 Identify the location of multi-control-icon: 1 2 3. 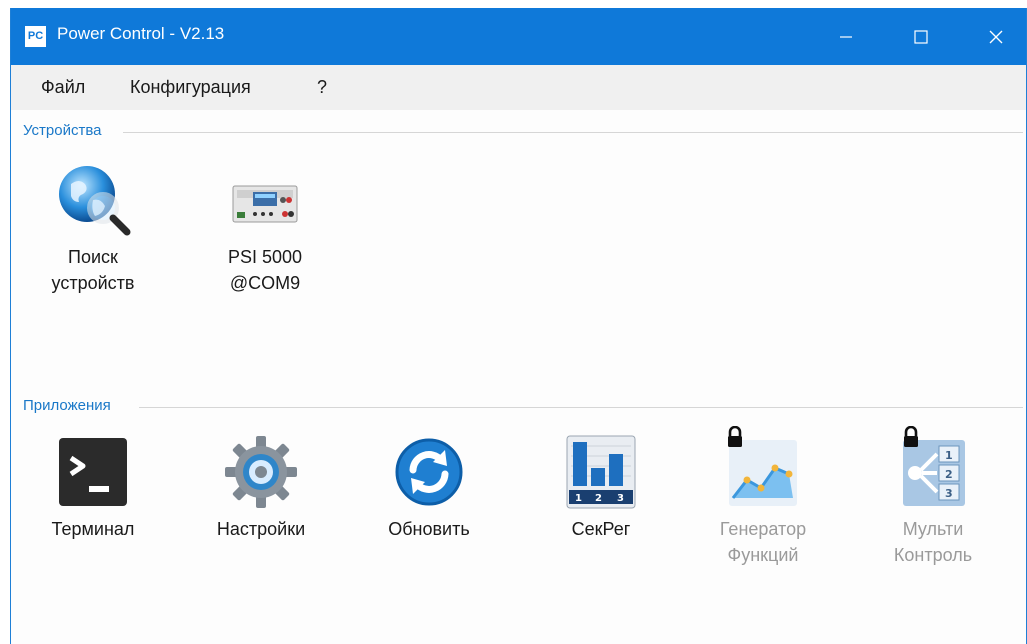
(933, 469).